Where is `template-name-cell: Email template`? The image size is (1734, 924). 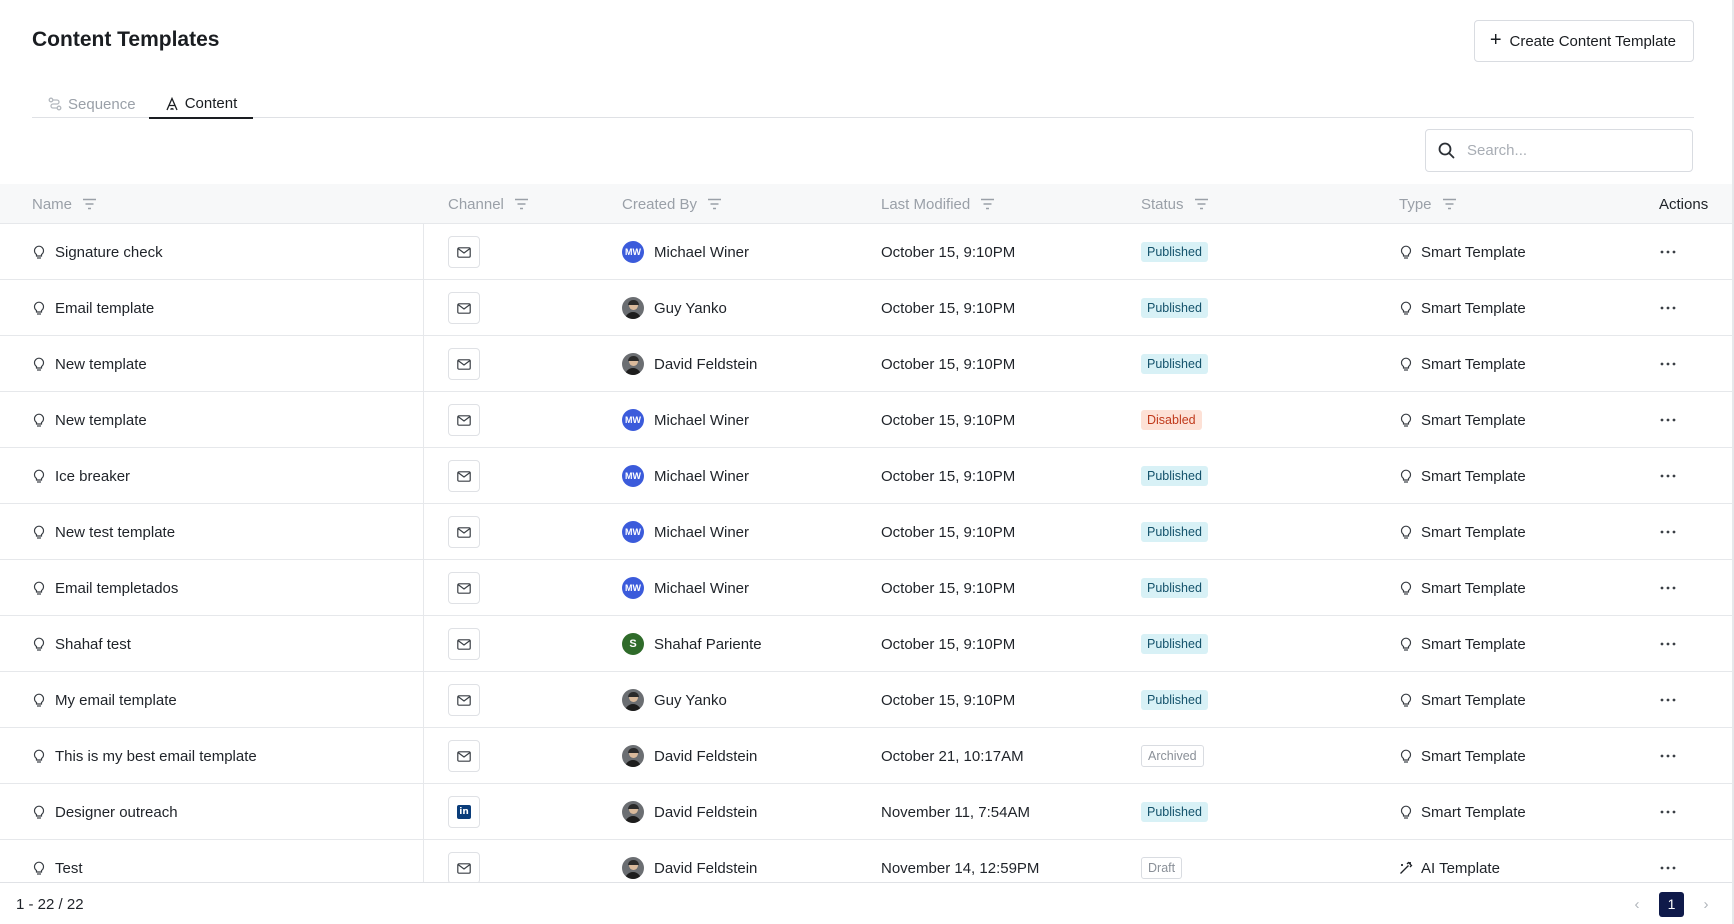 template-name-cell: Email template is located at coordinates (93, 308).